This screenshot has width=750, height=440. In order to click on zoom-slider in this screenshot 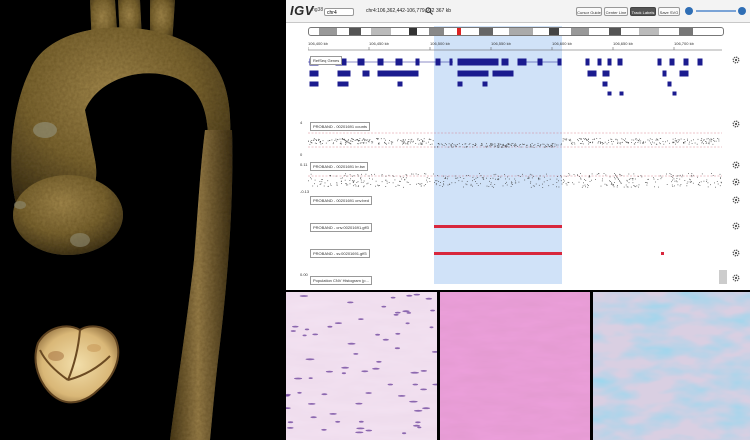, I will do `click(716, 11)`.